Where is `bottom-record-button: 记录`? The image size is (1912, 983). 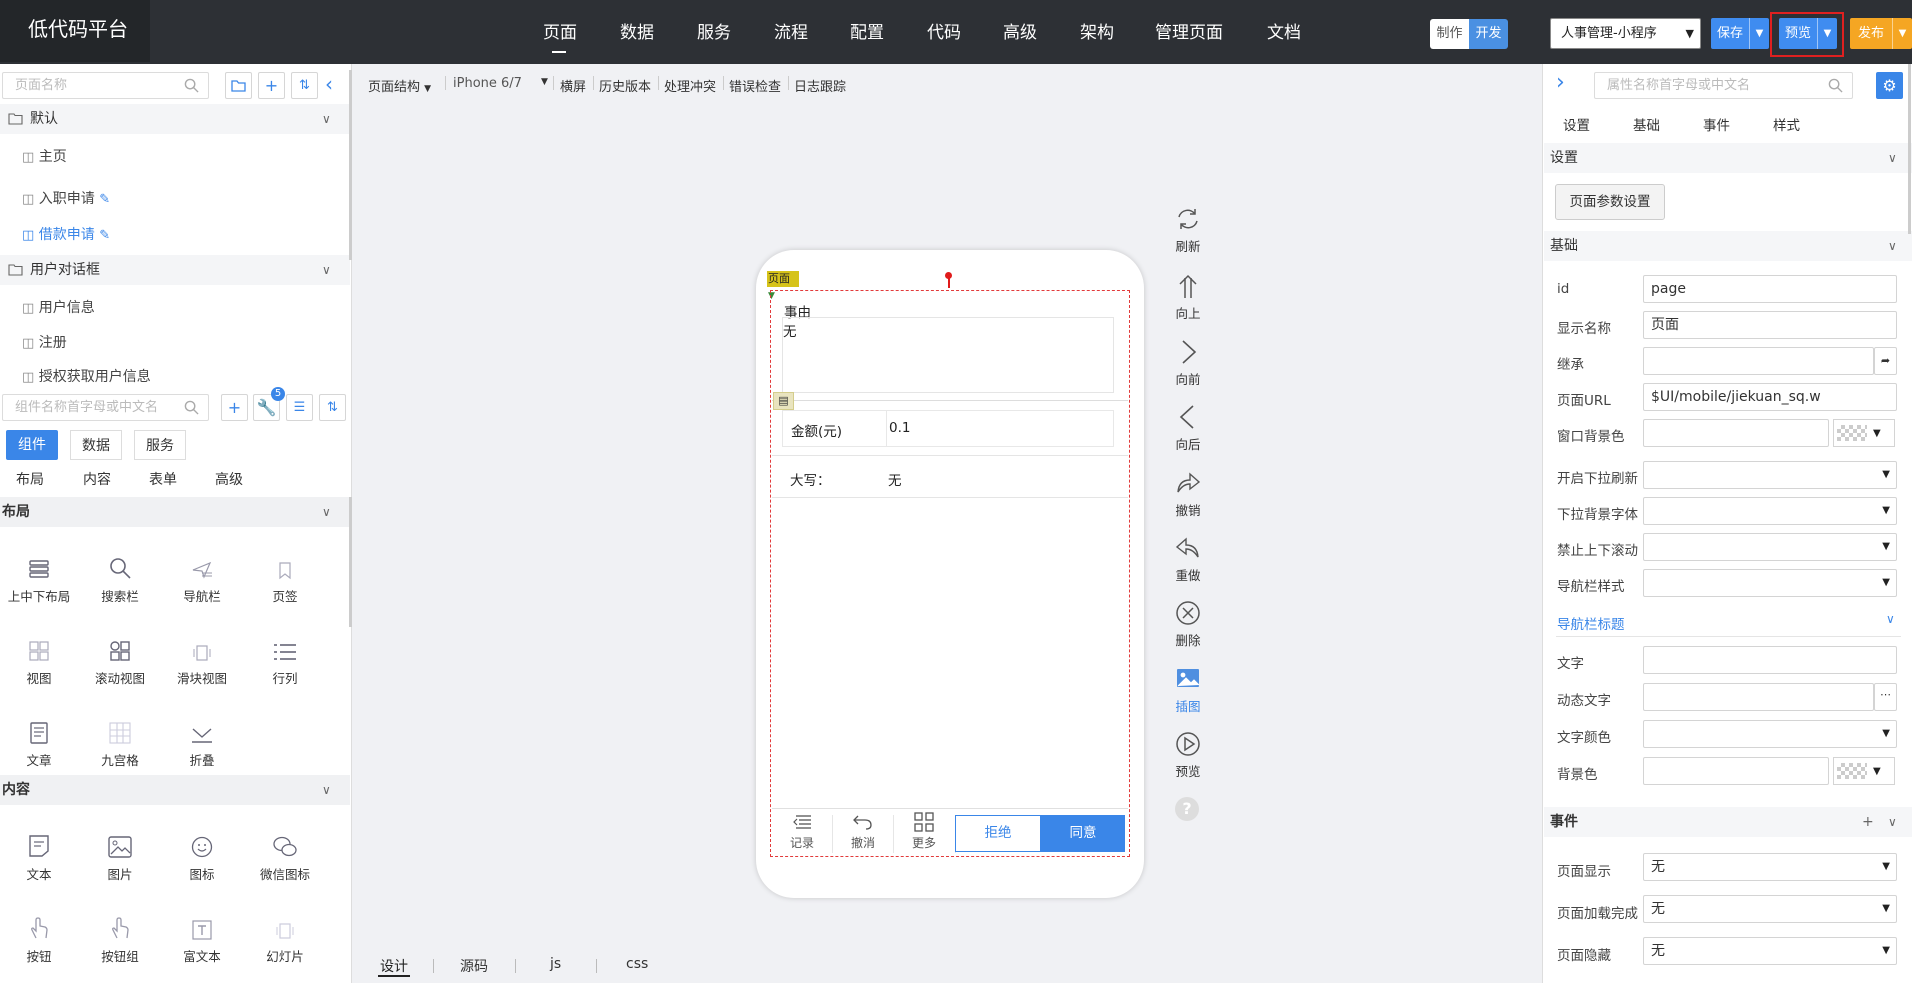 bottom-record-button: 记录 is located at coordinates (802, 832).